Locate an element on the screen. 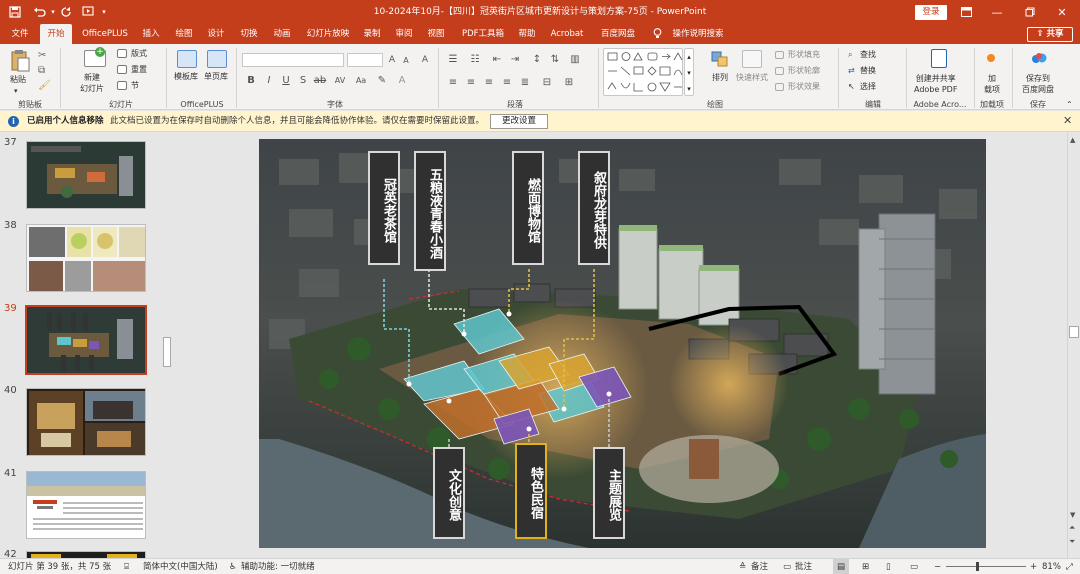 This screenshot has height=574, width=1080. numbering-icon: ☷ is located at coordinates (475, 60).